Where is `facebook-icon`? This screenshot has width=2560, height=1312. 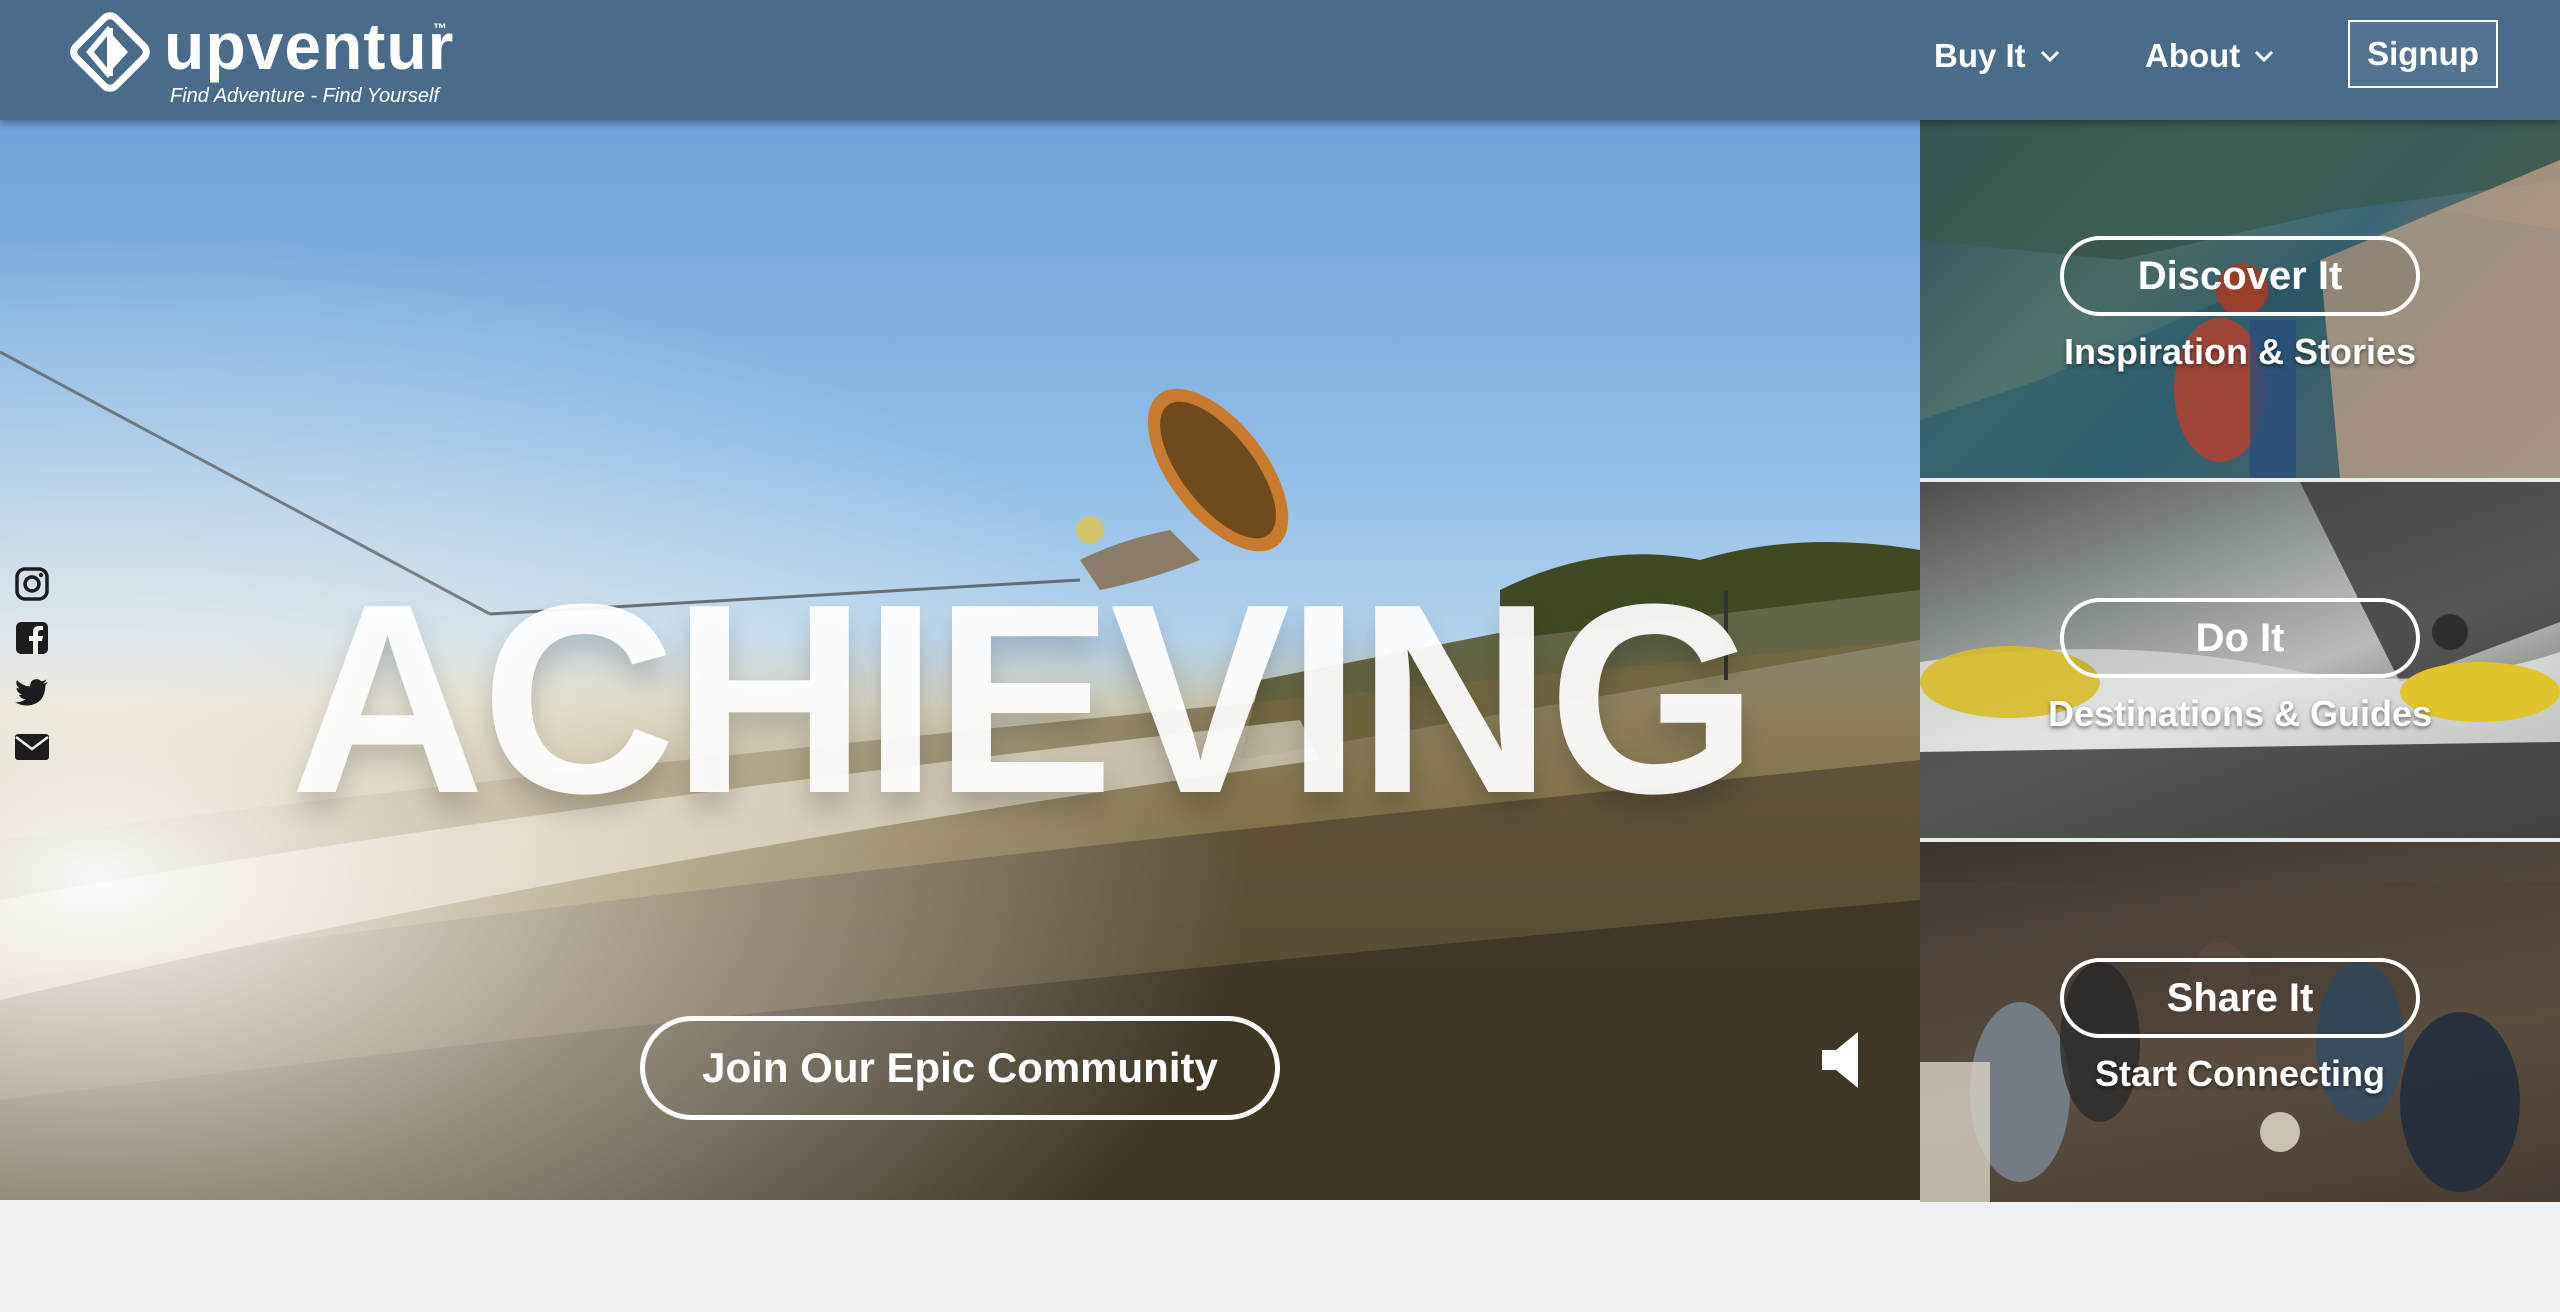
facebook-icon is located at coordinates (32, 638).